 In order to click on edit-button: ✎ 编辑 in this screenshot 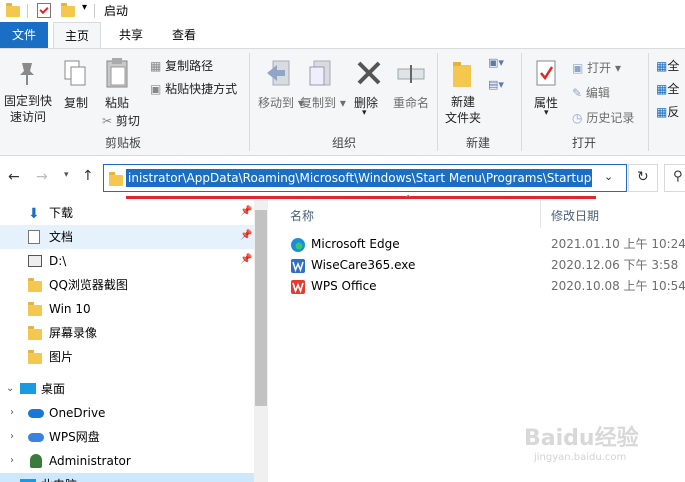, I will do `click(591, 92)`.